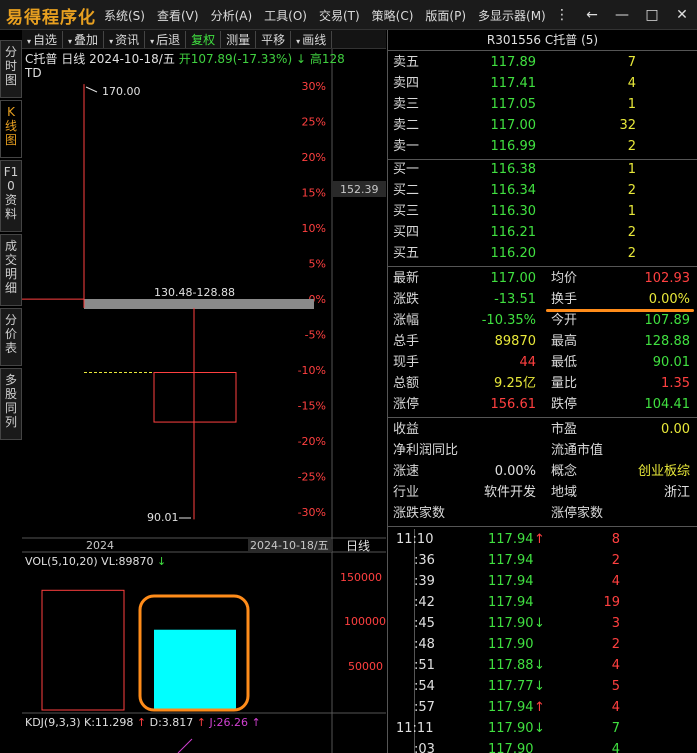  Describe the element at coordinates (361, 577) in the screenshot. I see `vol-axis-label: 150000` at that location.